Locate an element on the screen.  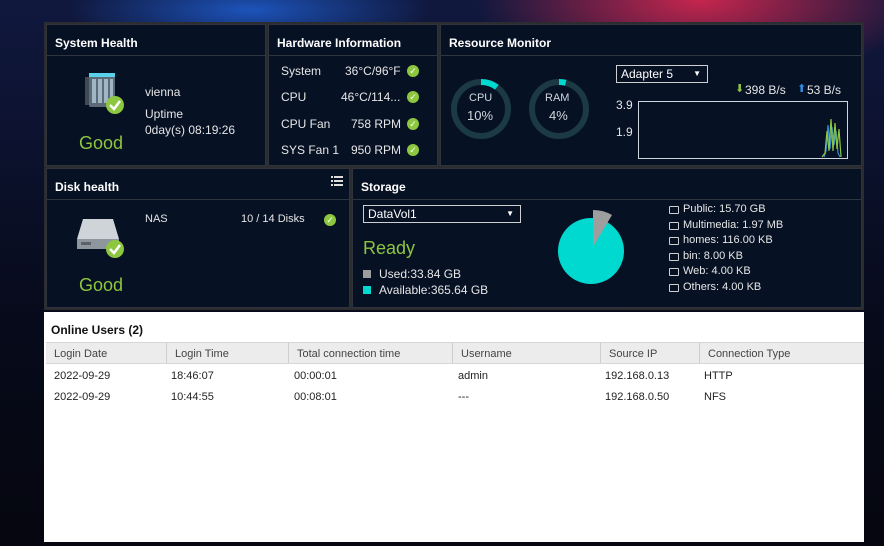
cell-total-connection-time: 00:00:01 is located at coordinates (315, 376).